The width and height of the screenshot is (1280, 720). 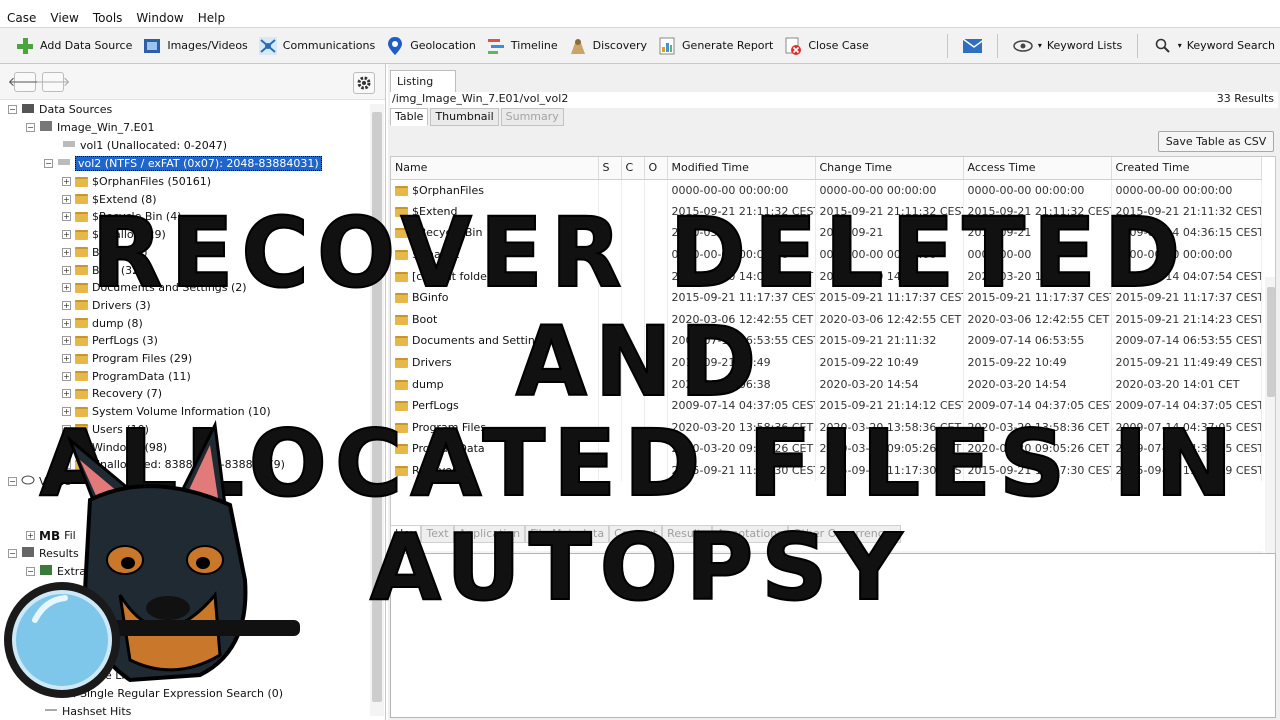 What do you see at coordinates (109, 199) in the screenshot?
I see `tree-node-folder: + $Extend (8)` at bounding box center [109, 199].